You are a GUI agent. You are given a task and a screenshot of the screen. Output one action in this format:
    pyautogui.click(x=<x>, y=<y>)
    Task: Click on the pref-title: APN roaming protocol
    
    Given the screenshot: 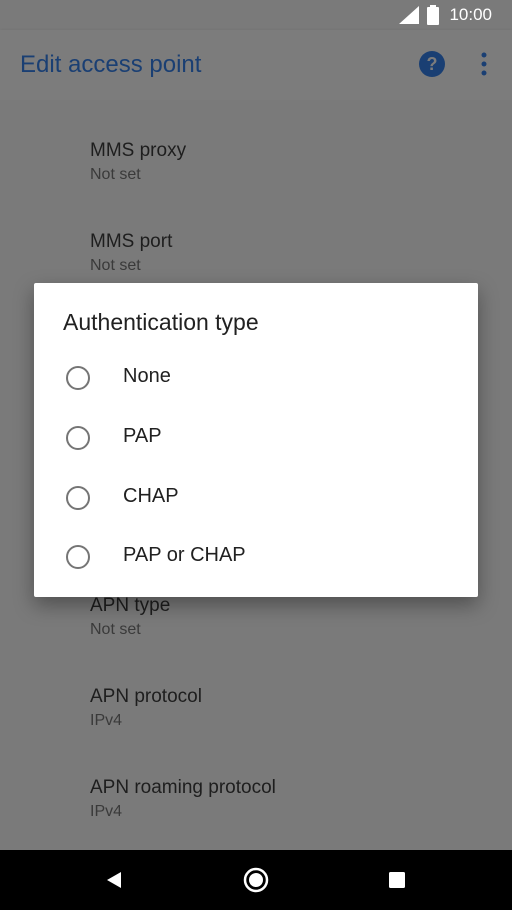 What is the action you would take?
    pyautogui.click(x=183, y=787)
    